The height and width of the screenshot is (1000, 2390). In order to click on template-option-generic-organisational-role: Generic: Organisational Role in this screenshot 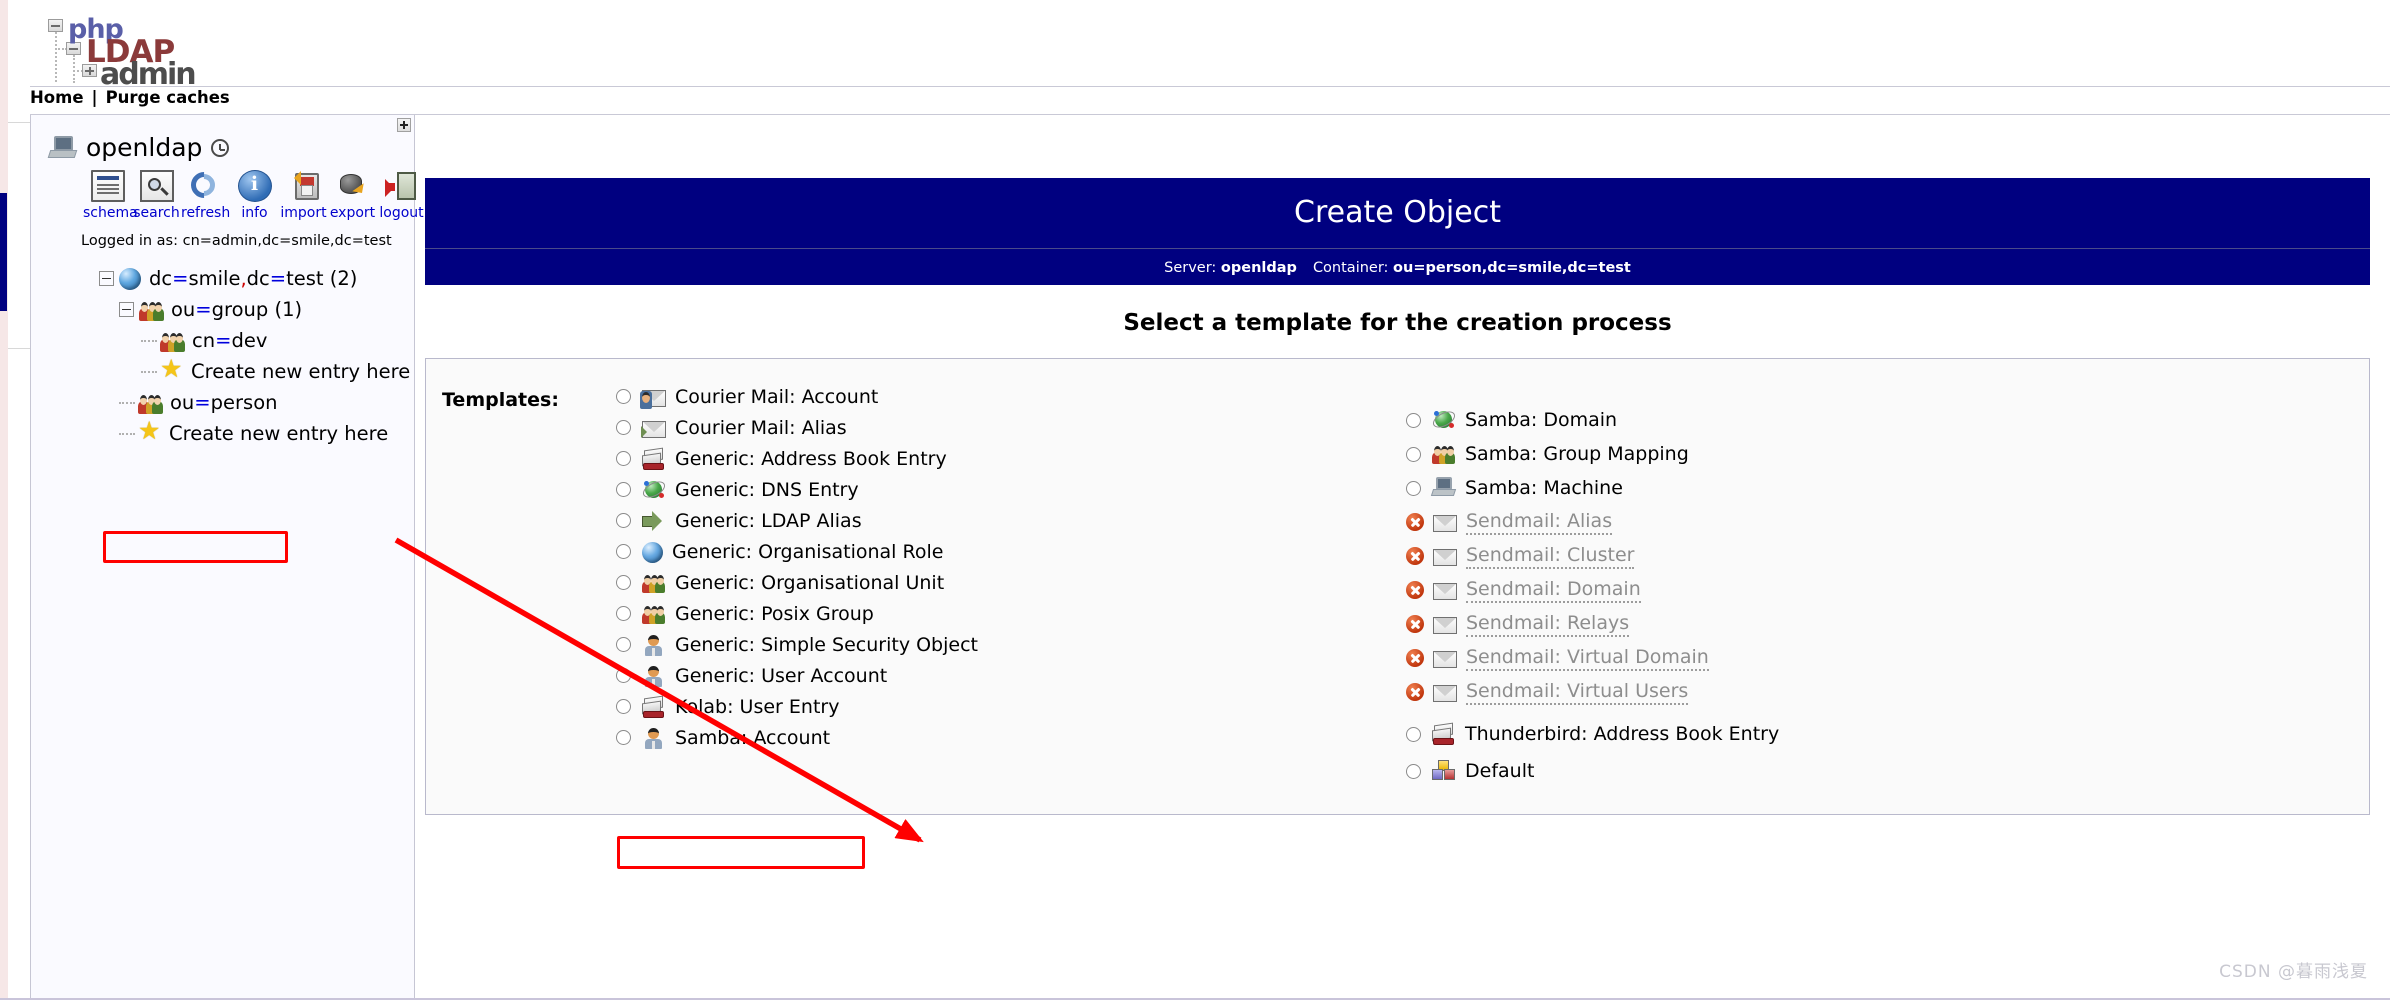, I will do `click(1011, 551)`.